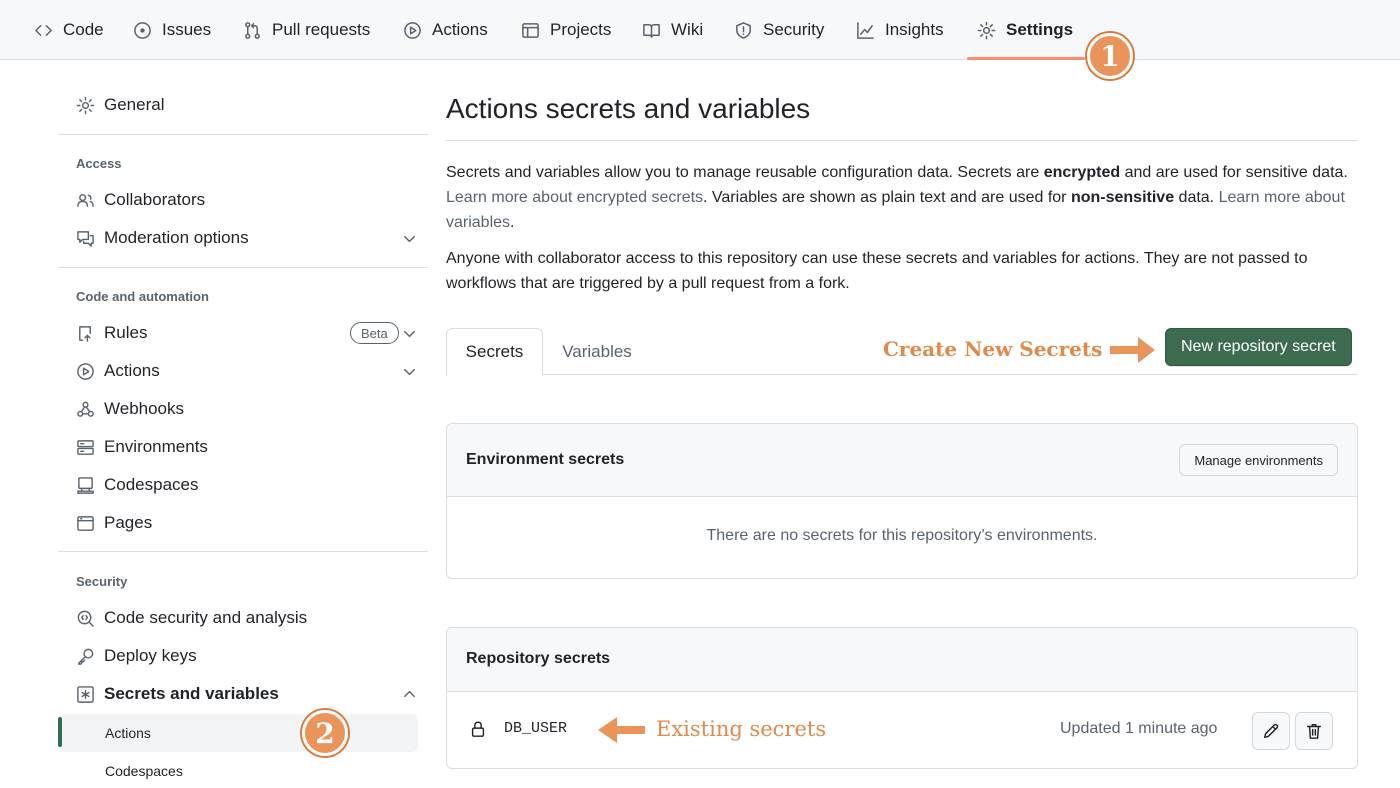 Image resolution: width=1400 pixels, height=788 pixels. Describe the element at coordinates (374, 333) in the screenshot. I see `beta-badge: Beta` at that location.